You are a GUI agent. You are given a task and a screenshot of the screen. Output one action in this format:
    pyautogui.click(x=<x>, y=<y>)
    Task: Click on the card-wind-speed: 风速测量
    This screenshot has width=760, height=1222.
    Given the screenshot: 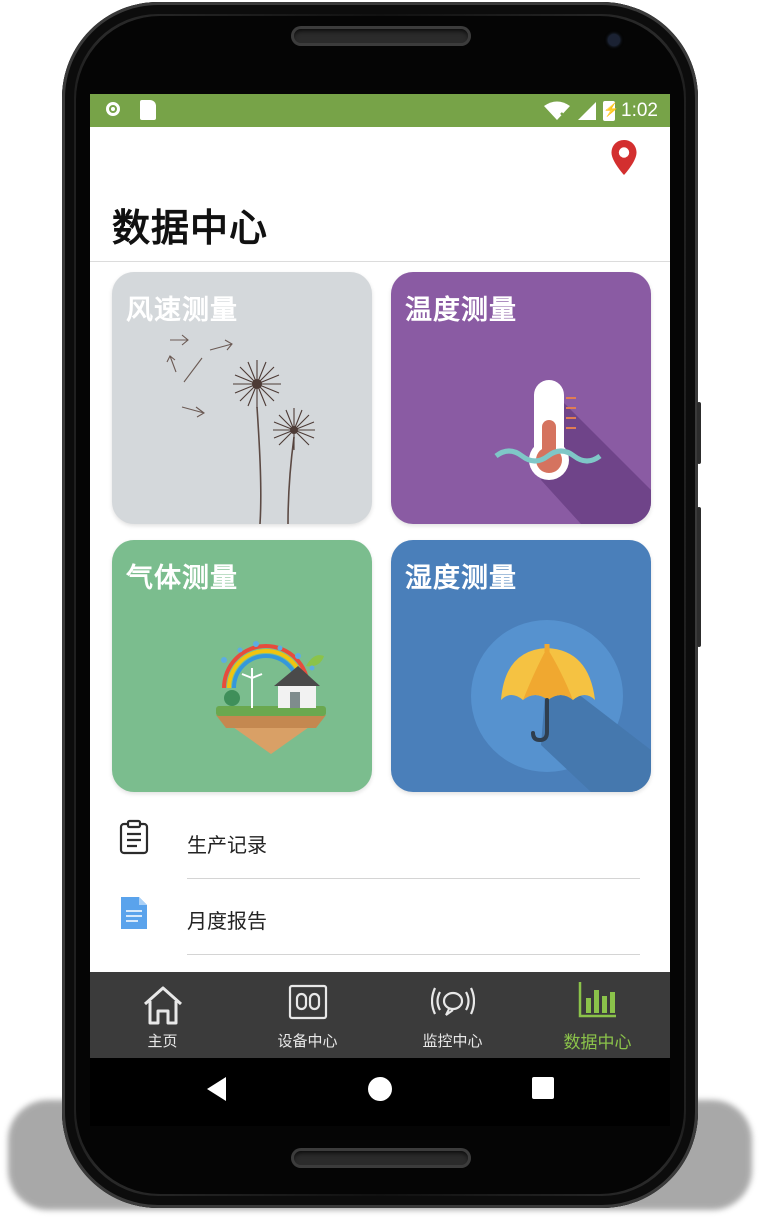 What is the action you would take?
    pyautogui.click(x=242, y=398)
    